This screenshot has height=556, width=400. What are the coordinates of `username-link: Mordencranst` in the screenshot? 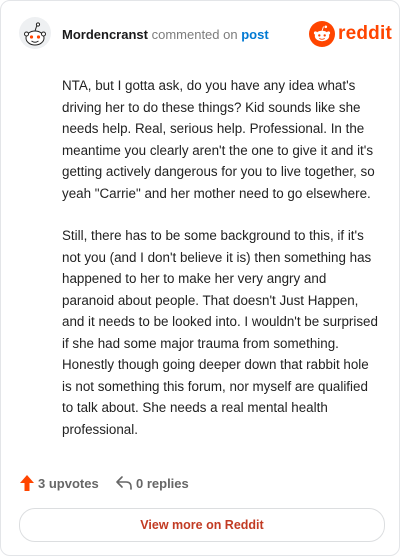 It's located at (105, 34).